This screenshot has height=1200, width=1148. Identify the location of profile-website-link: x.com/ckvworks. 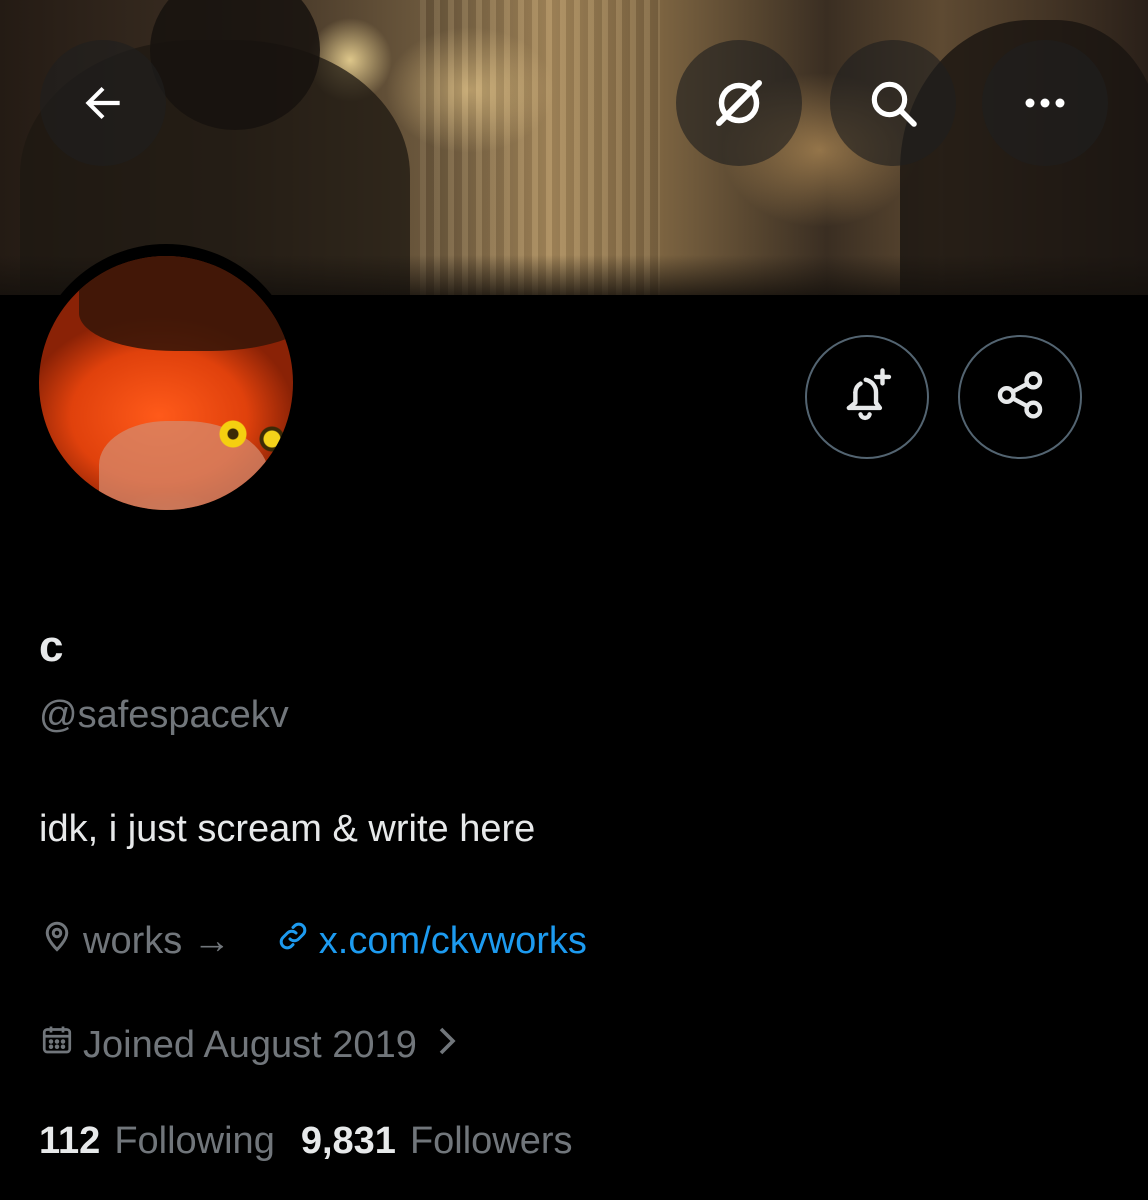
(431, 941).